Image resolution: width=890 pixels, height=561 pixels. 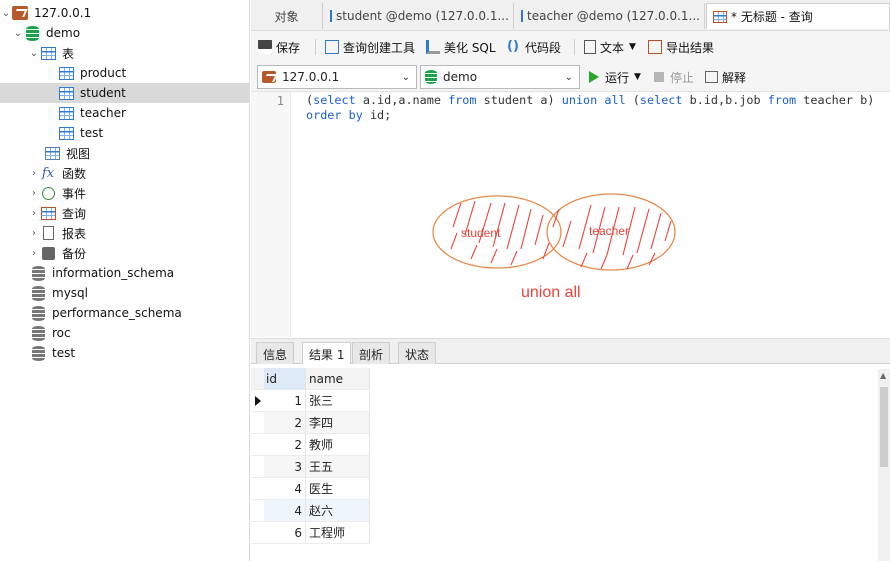 What do you see at coordinates (674, 77) in the screenshot?
I see `stop-button: 停止` at bounding box center [674, 77].